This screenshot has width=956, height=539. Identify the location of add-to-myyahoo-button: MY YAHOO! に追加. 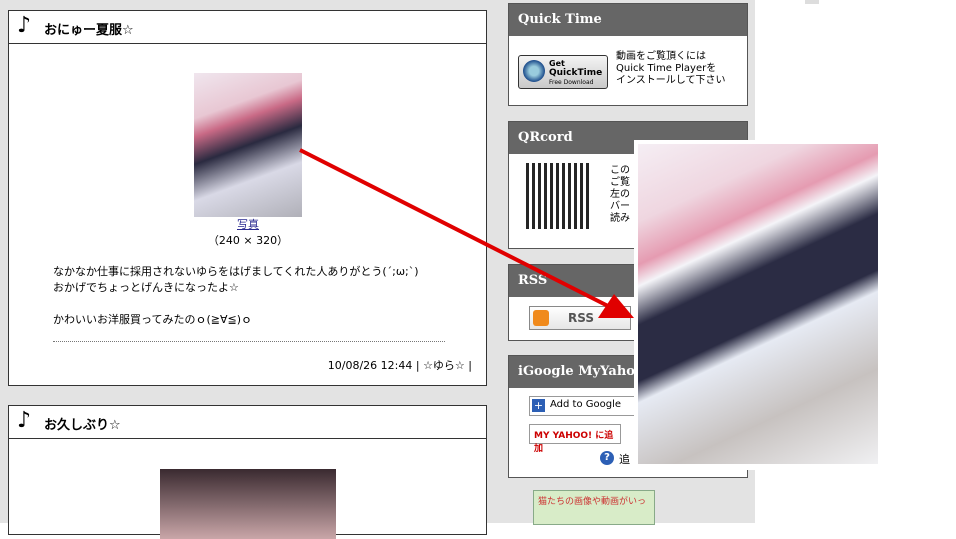
(575, 439).